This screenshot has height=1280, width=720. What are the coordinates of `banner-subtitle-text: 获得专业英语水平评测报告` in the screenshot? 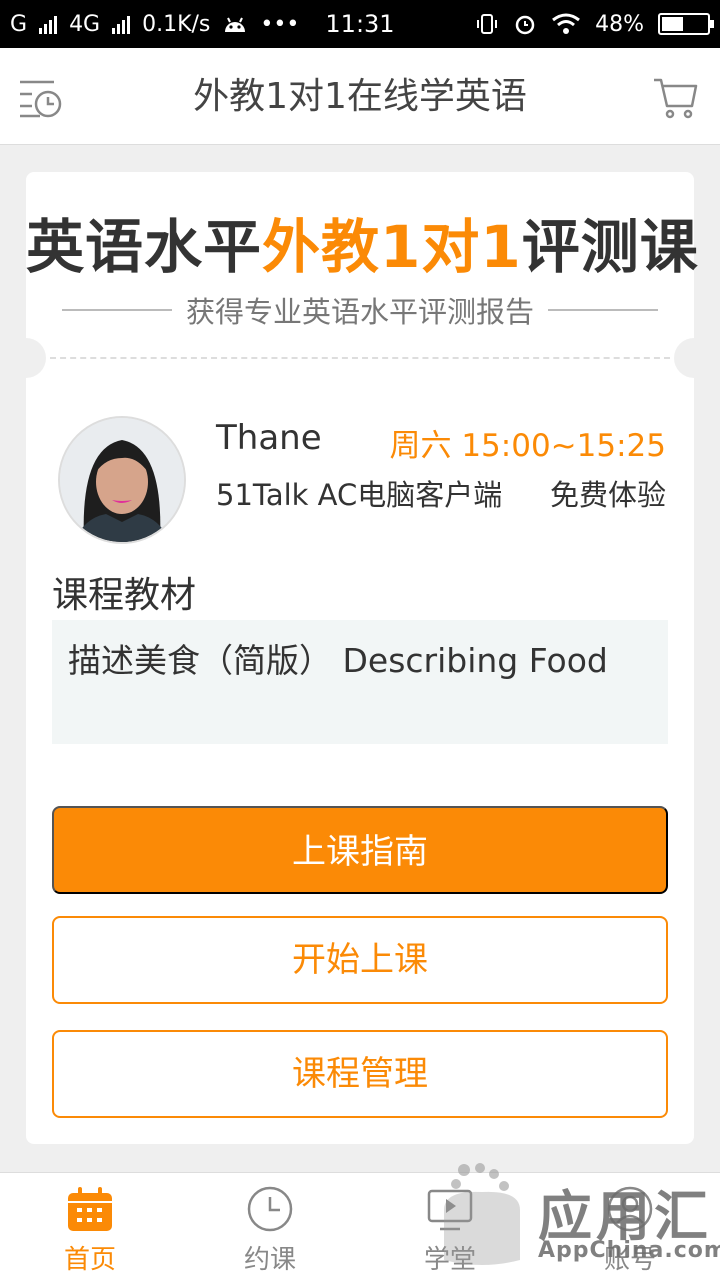 It's located at (360, 312).